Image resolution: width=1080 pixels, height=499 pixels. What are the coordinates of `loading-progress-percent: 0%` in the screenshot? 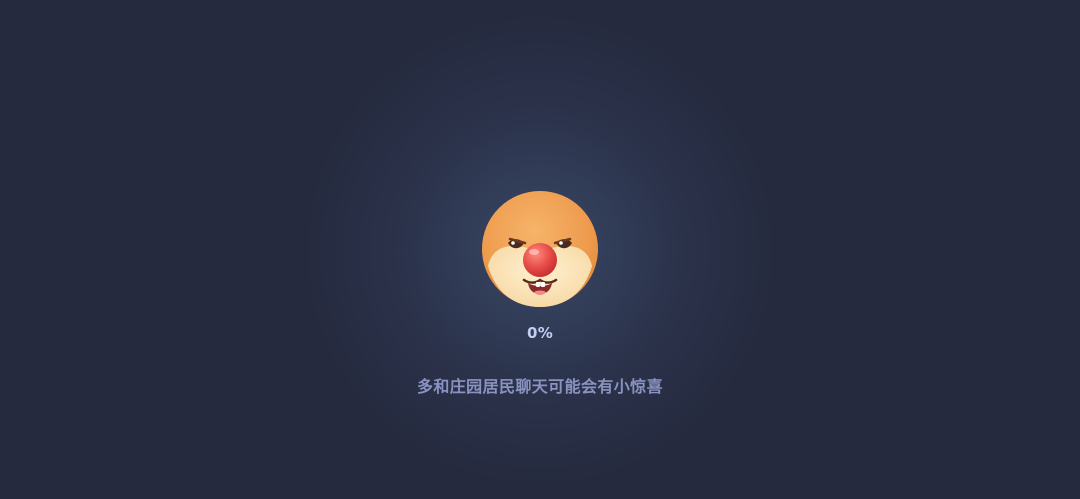 It's located at (540, 333).